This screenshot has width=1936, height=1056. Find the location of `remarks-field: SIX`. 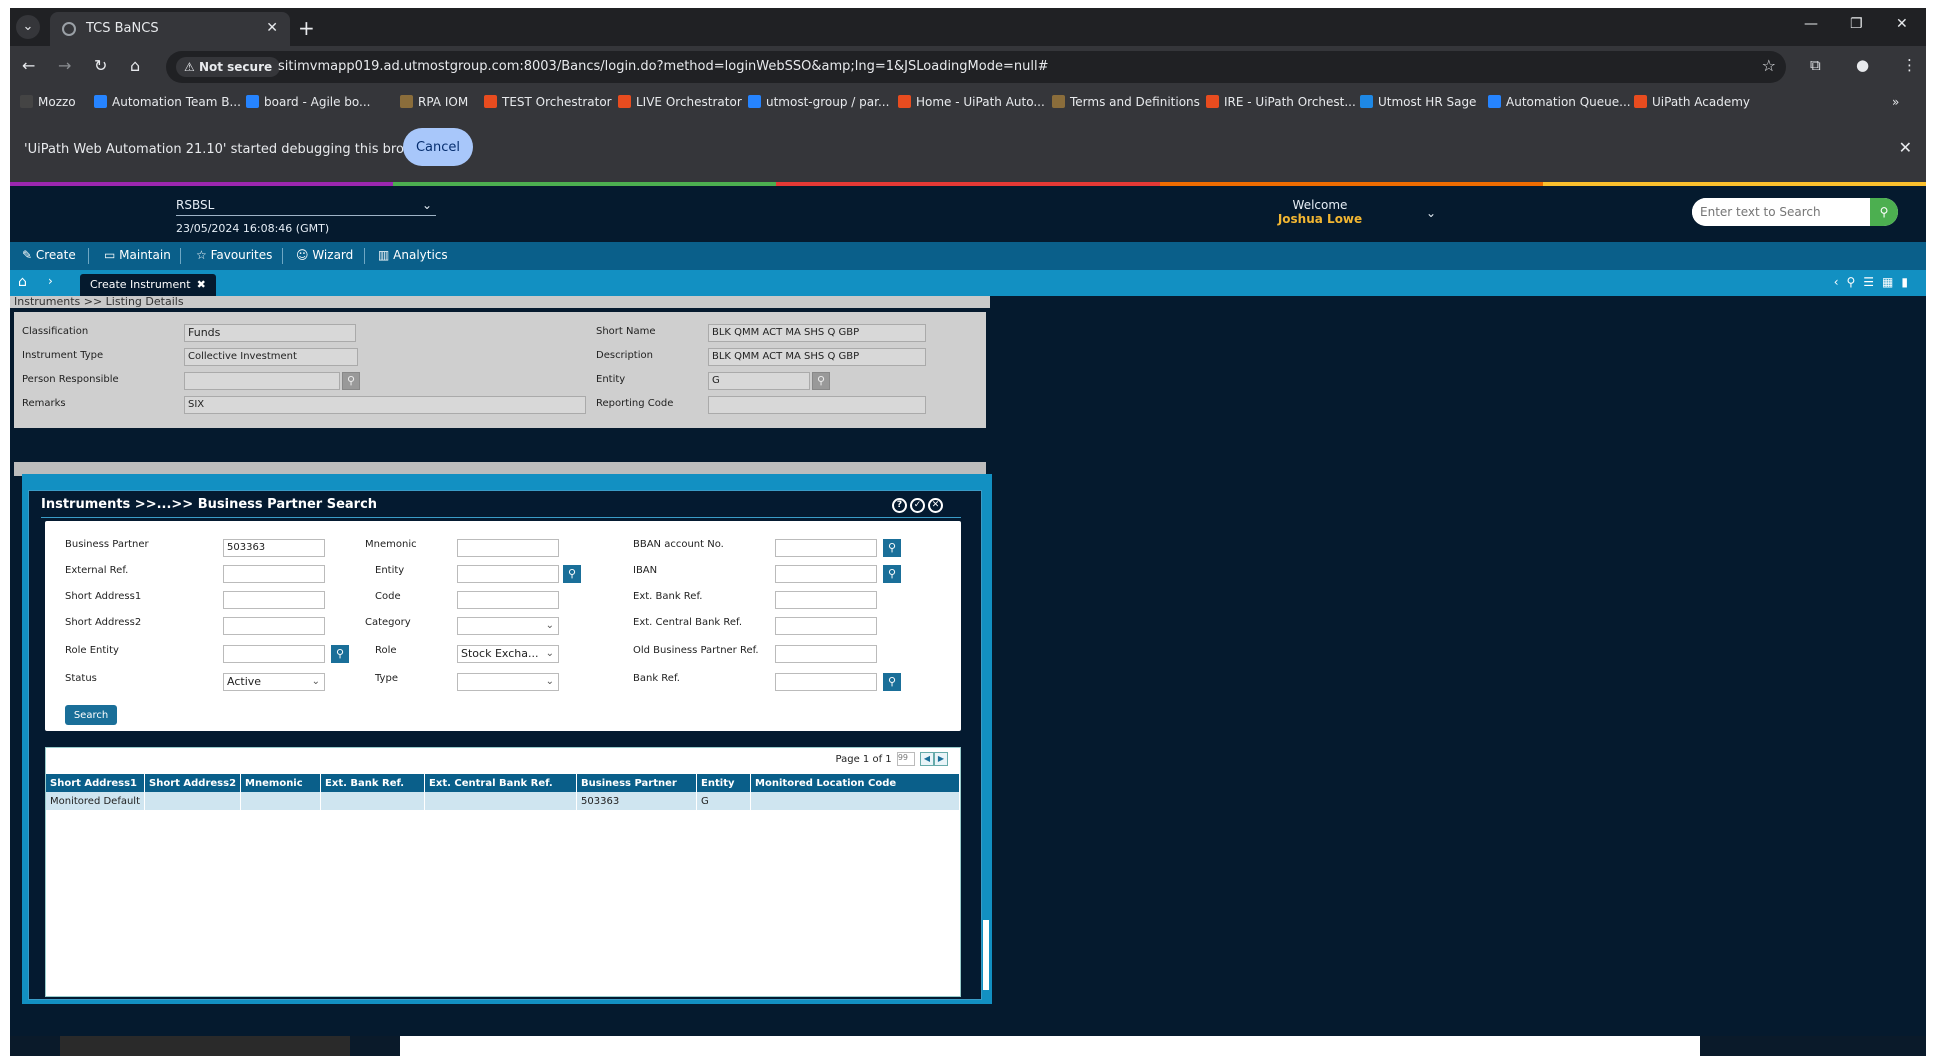

remarks-field: SIX is located at coordinates (385, 405).